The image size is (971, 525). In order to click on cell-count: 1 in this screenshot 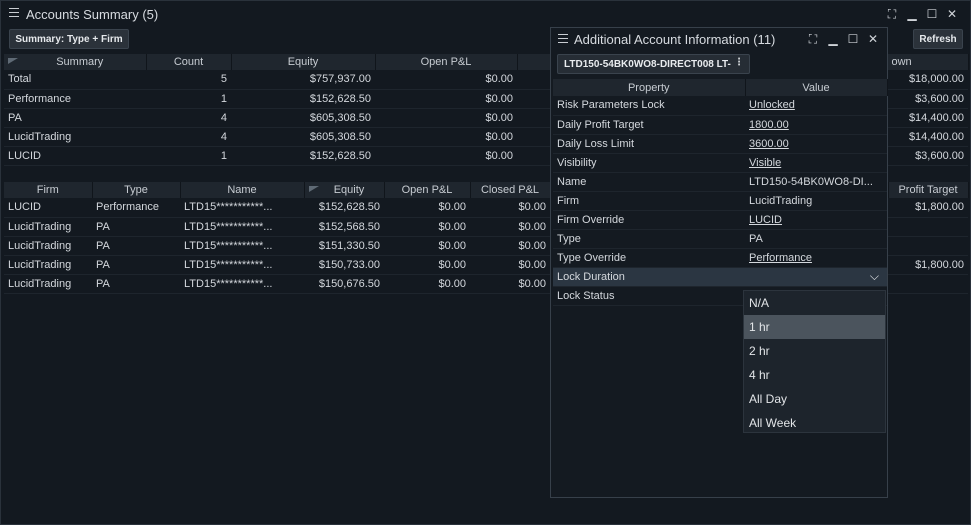, I will do `click(188, 99)`.